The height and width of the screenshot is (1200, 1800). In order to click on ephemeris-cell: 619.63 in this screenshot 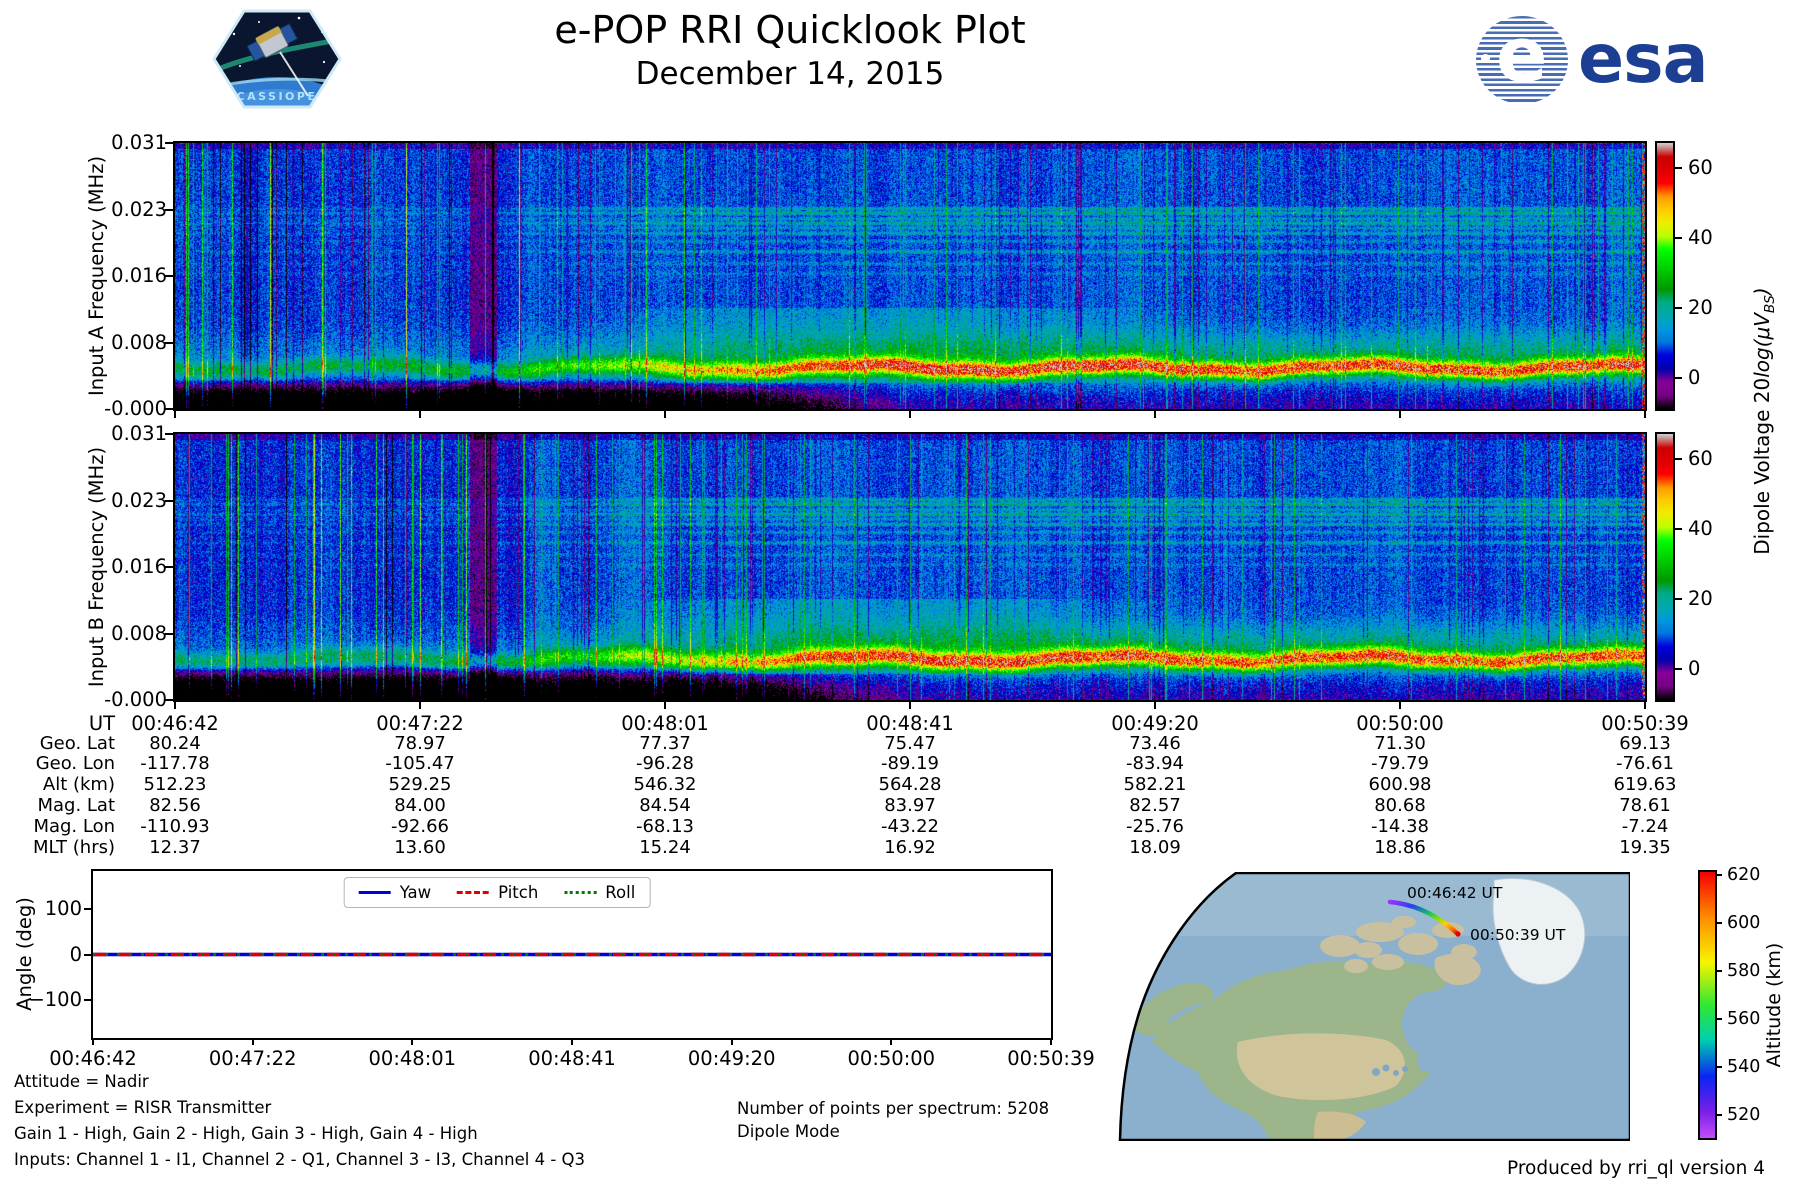, I will do `click(1645, 784)`.